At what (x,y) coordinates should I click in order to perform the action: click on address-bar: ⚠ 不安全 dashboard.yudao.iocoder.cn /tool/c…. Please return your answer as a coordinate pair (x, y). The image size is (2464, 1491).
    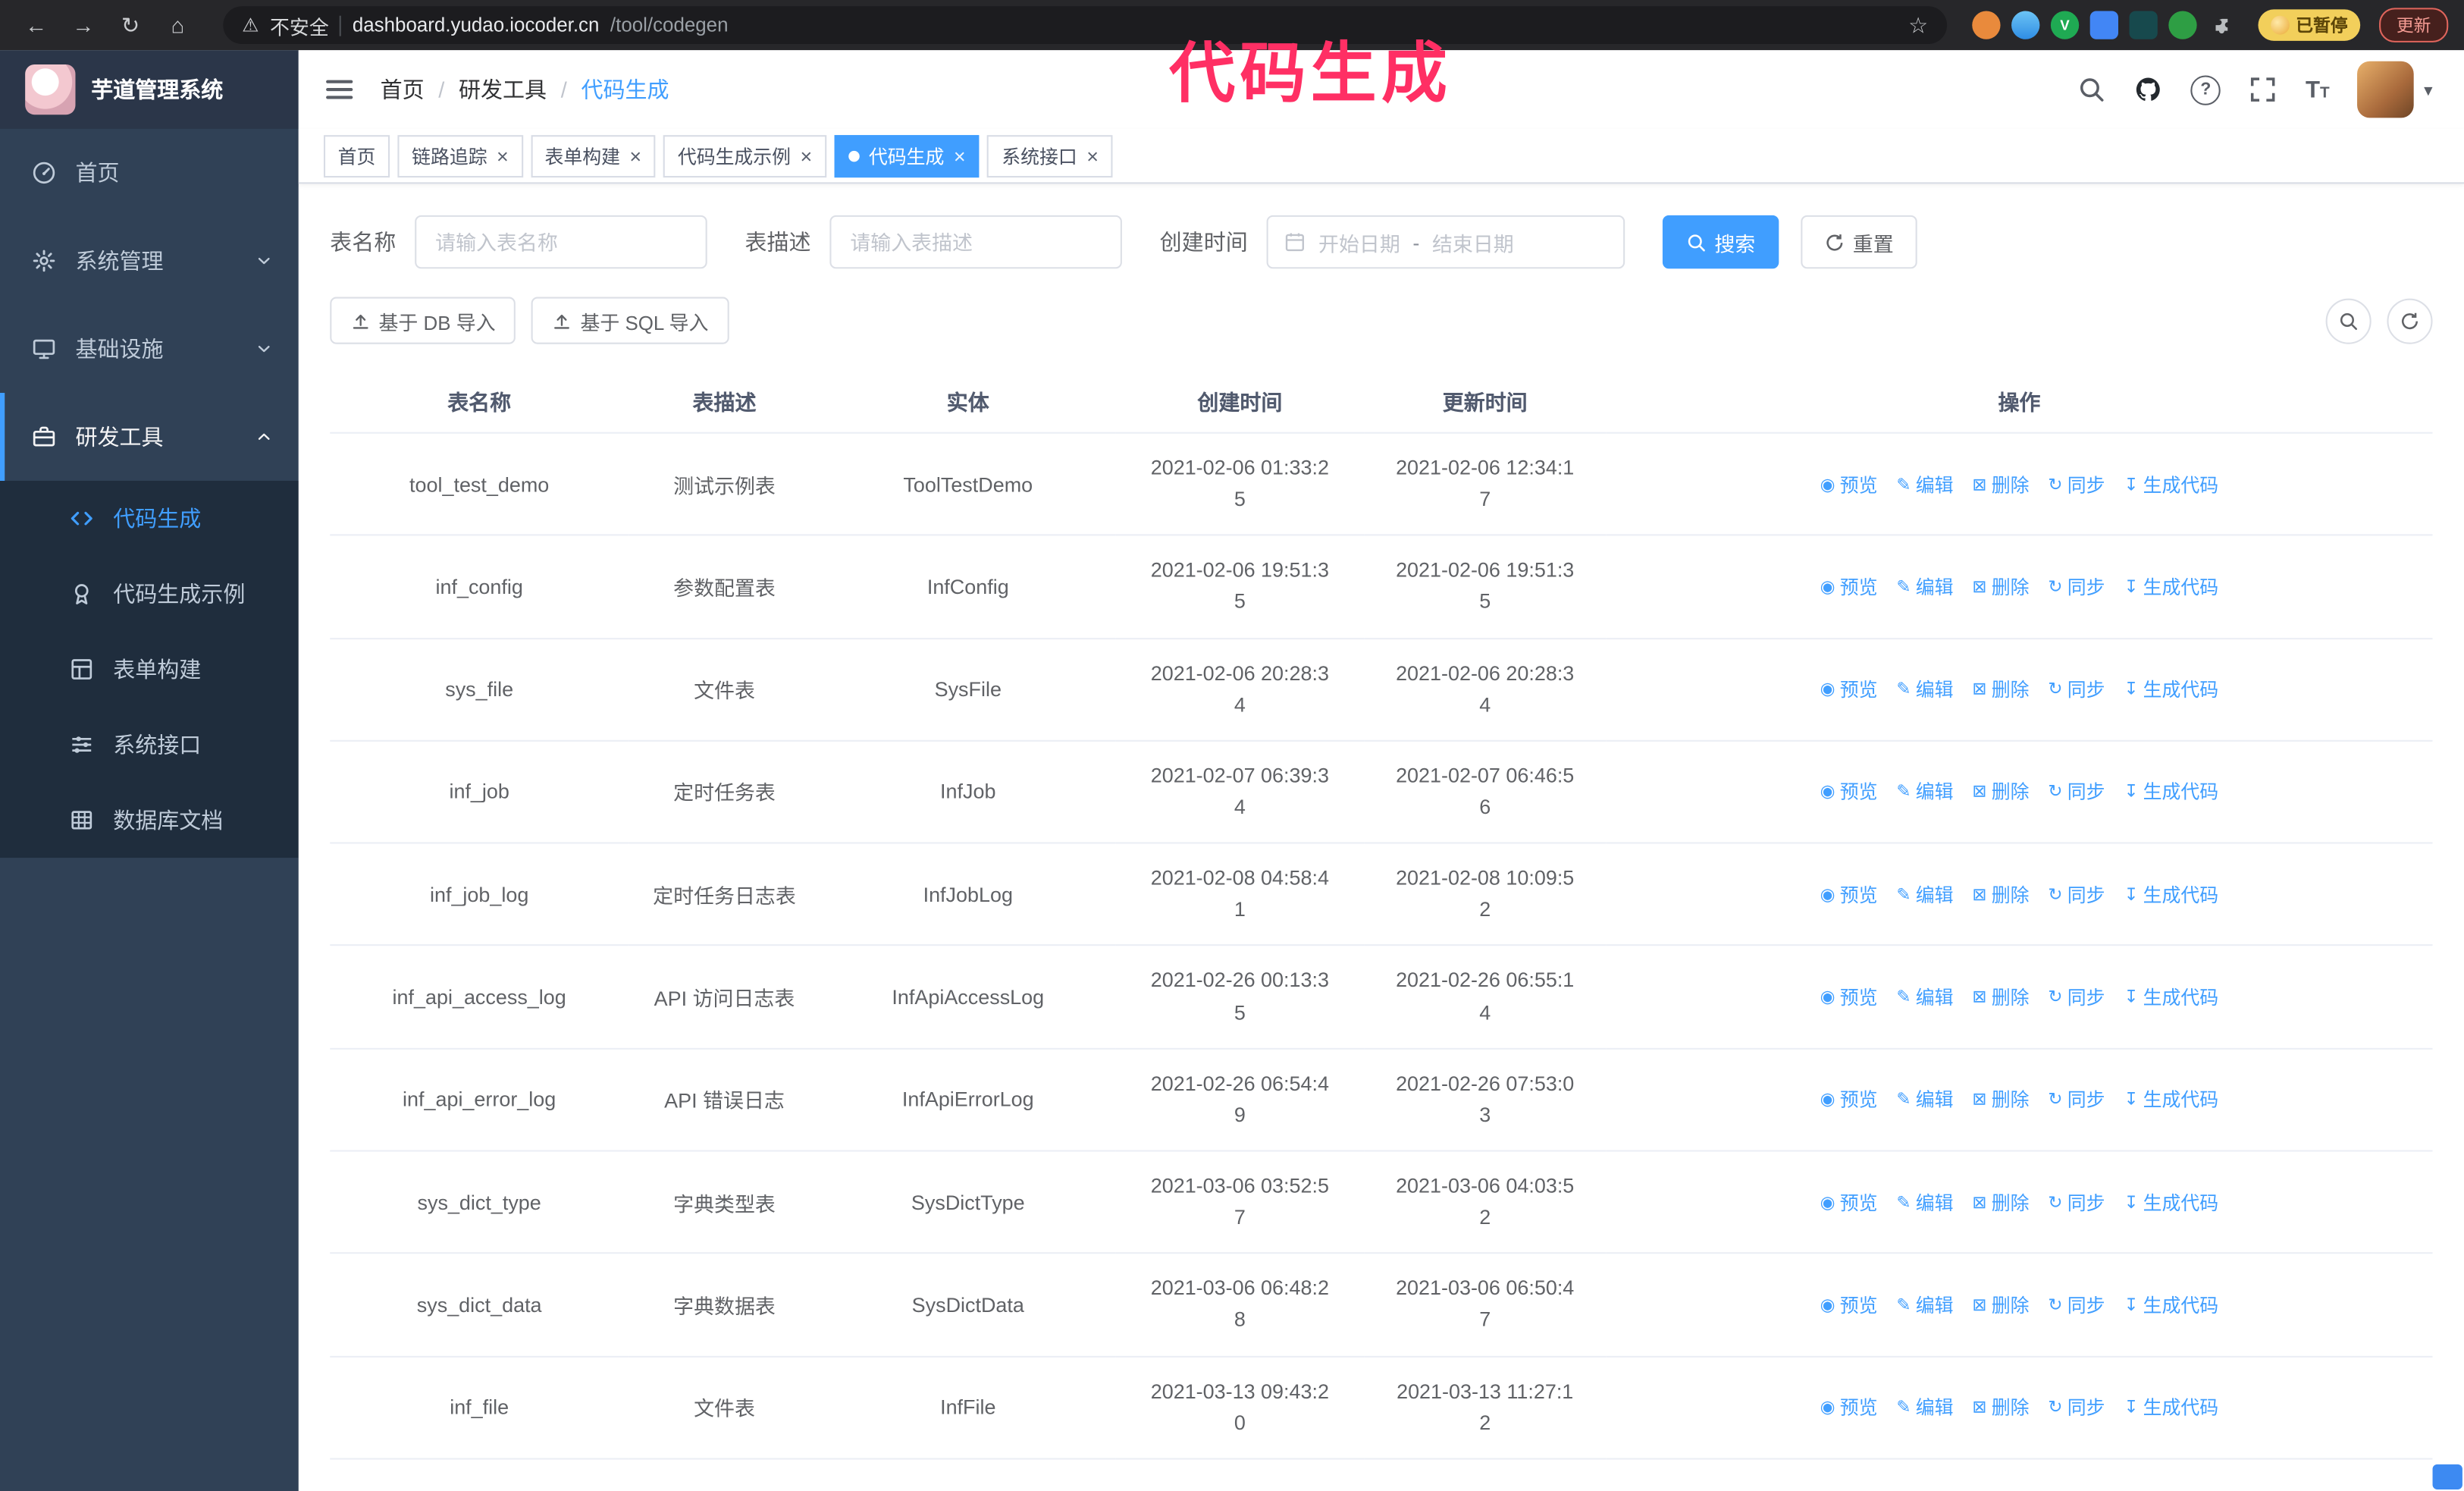
    Looking at the image, I should click on (1086, 25).